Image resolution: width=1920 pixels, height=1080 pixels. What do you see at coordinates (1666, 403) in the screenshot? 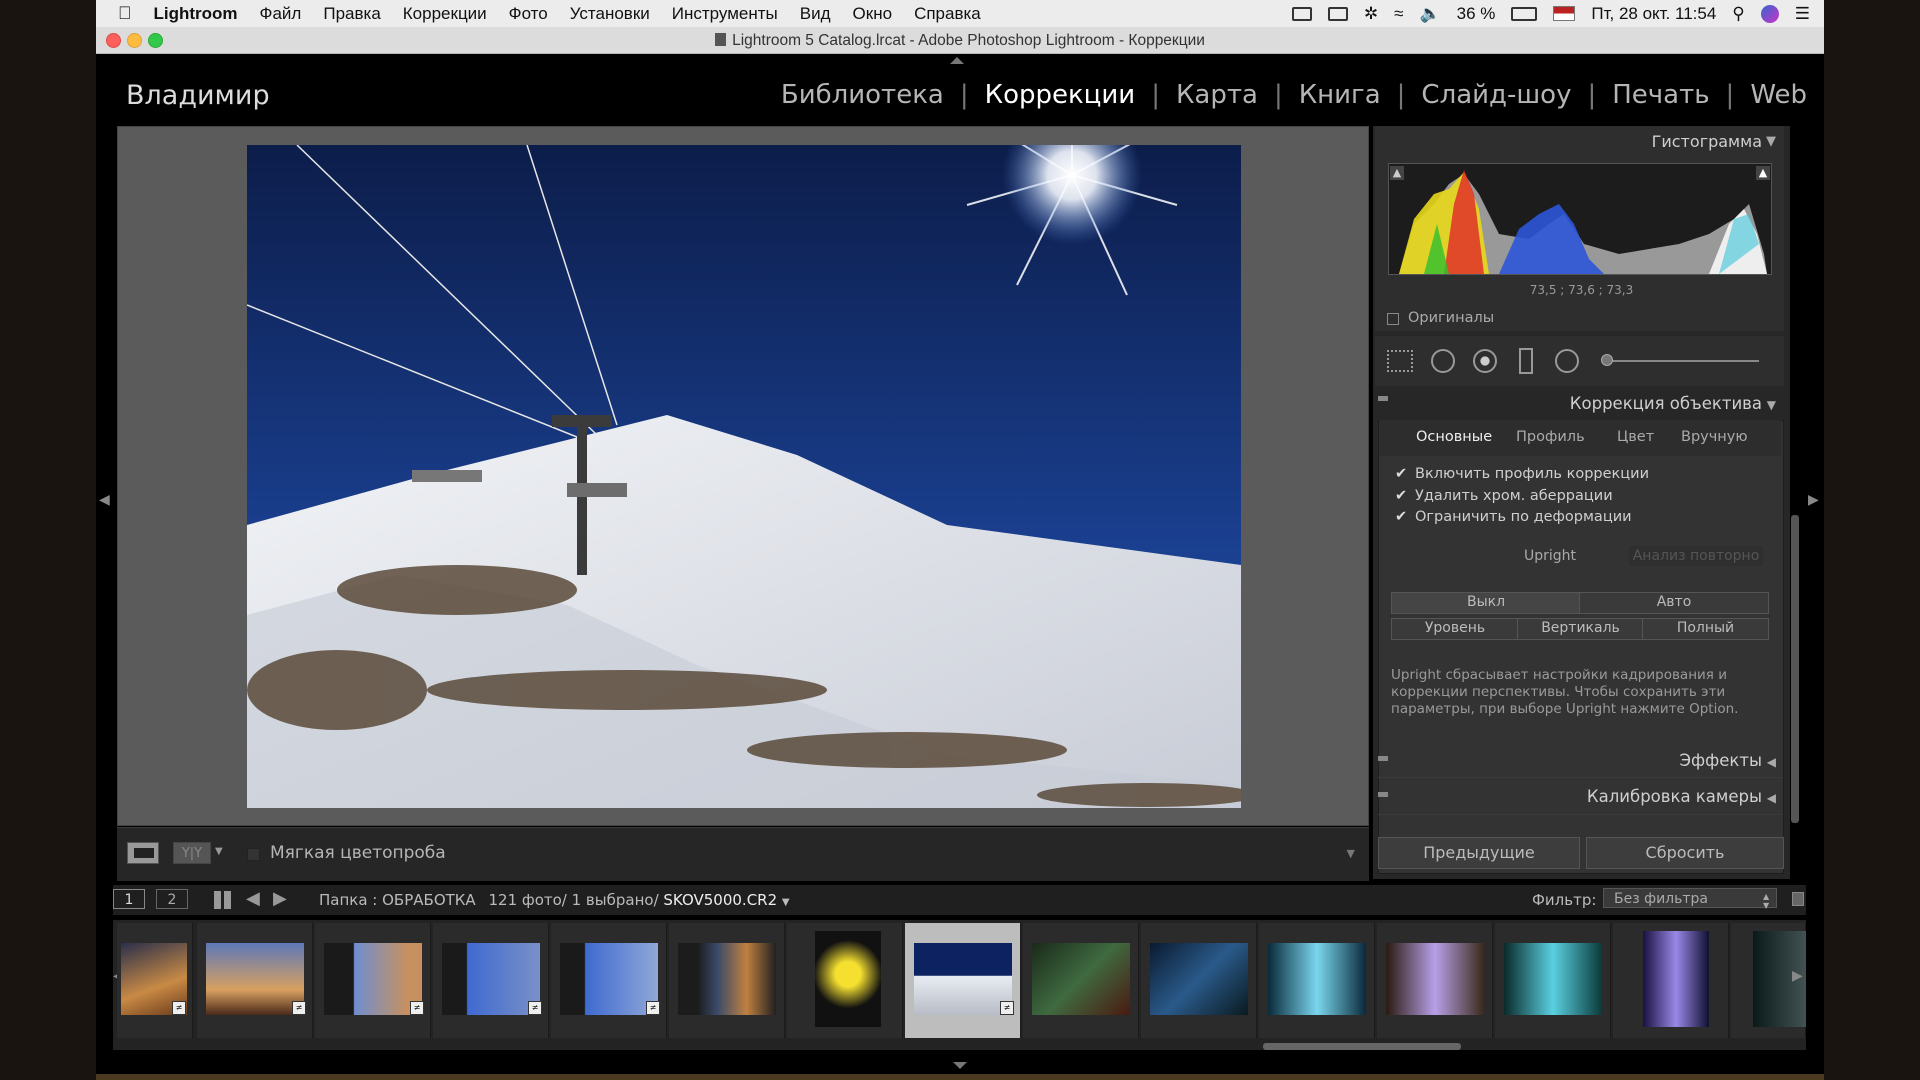
I see `lens-corrections-title: Коррекция объектива` at bounding box center [1666, 403].